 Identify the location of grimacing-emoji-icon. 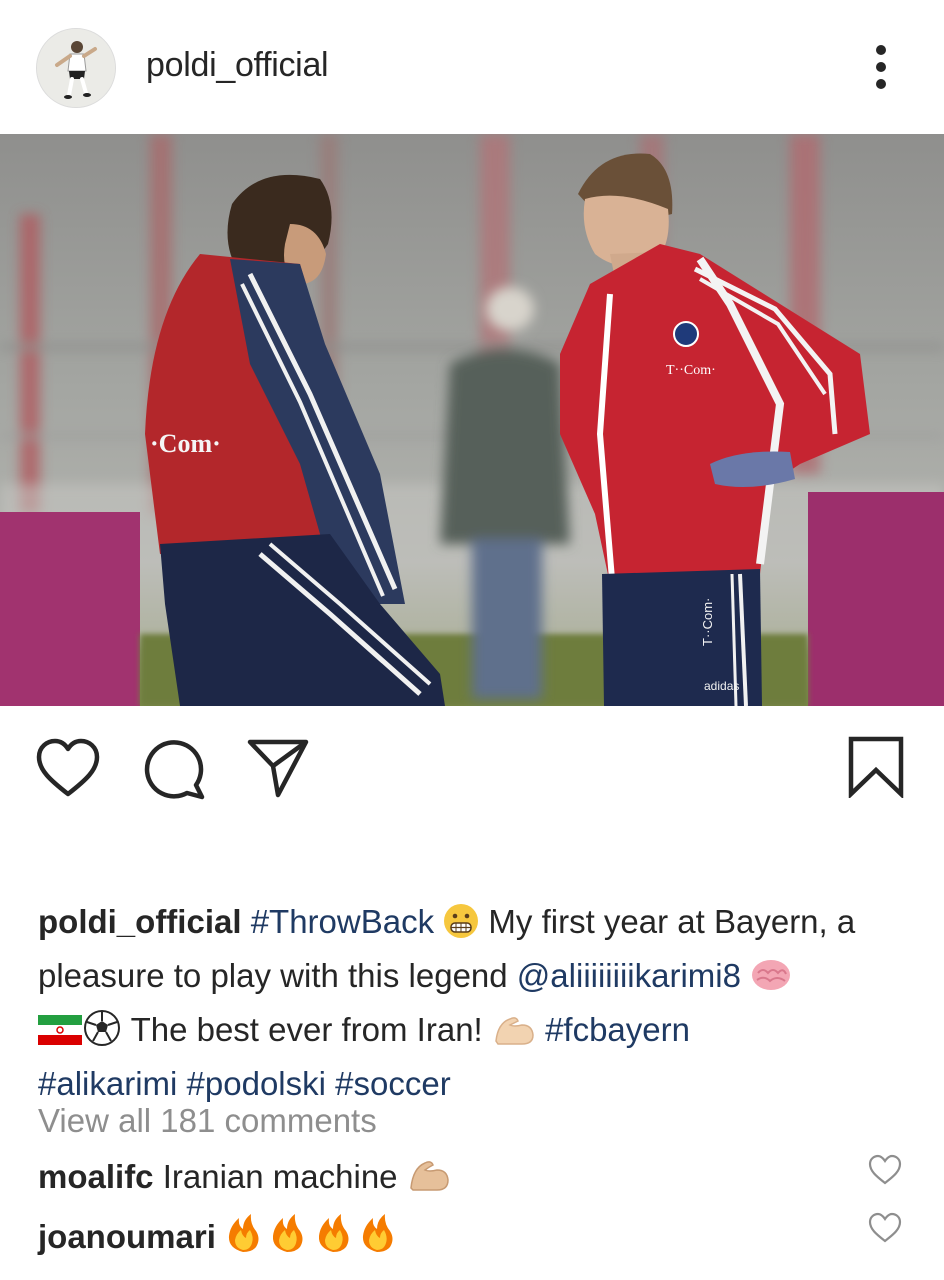
(461, 927).